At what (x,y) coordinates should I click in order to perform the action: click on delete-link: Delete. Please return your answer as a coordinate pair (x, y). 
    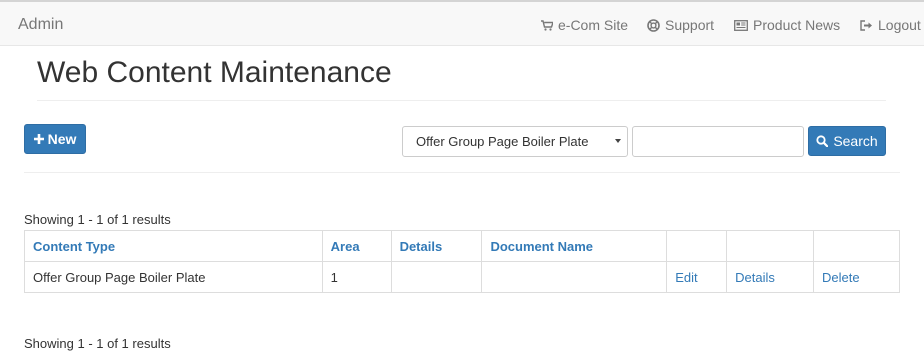
    Looking at the image, I should click on (841, 277).